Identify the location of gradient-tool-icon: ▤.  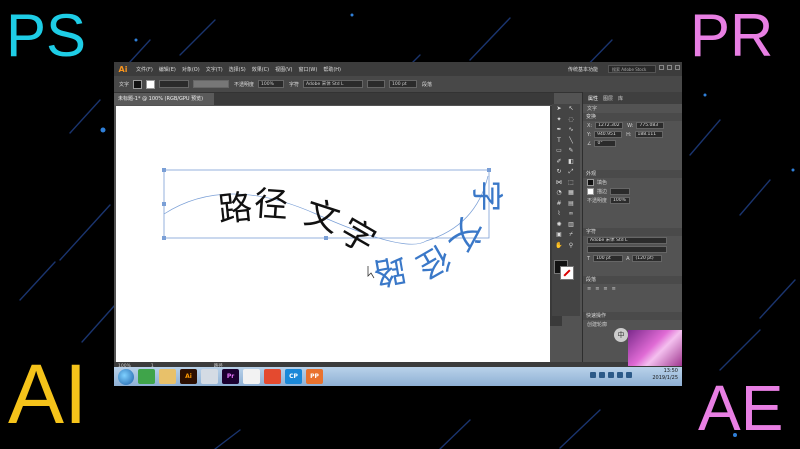
(571, 203).